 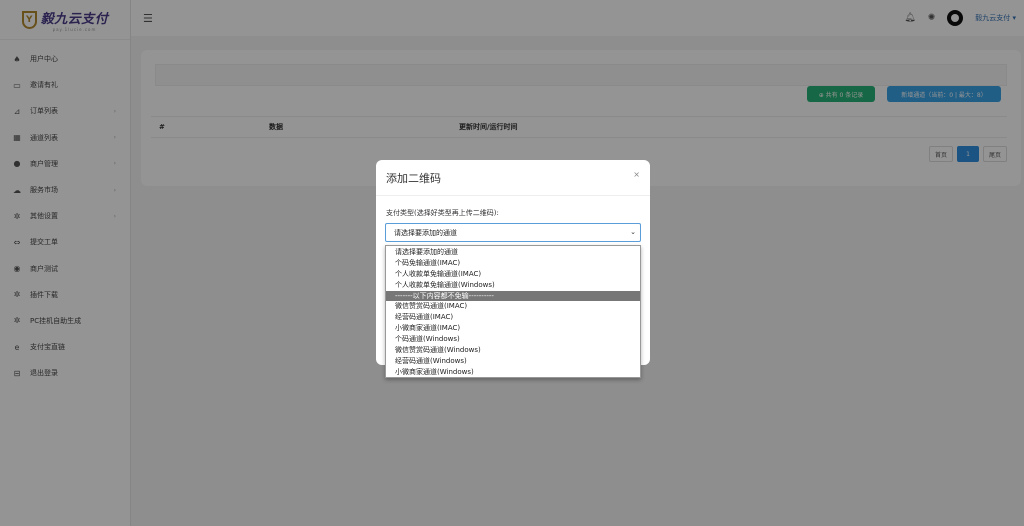 I want to click on select-option: 微信赞赏码通道(IMAC), so click(x=513, y=306).